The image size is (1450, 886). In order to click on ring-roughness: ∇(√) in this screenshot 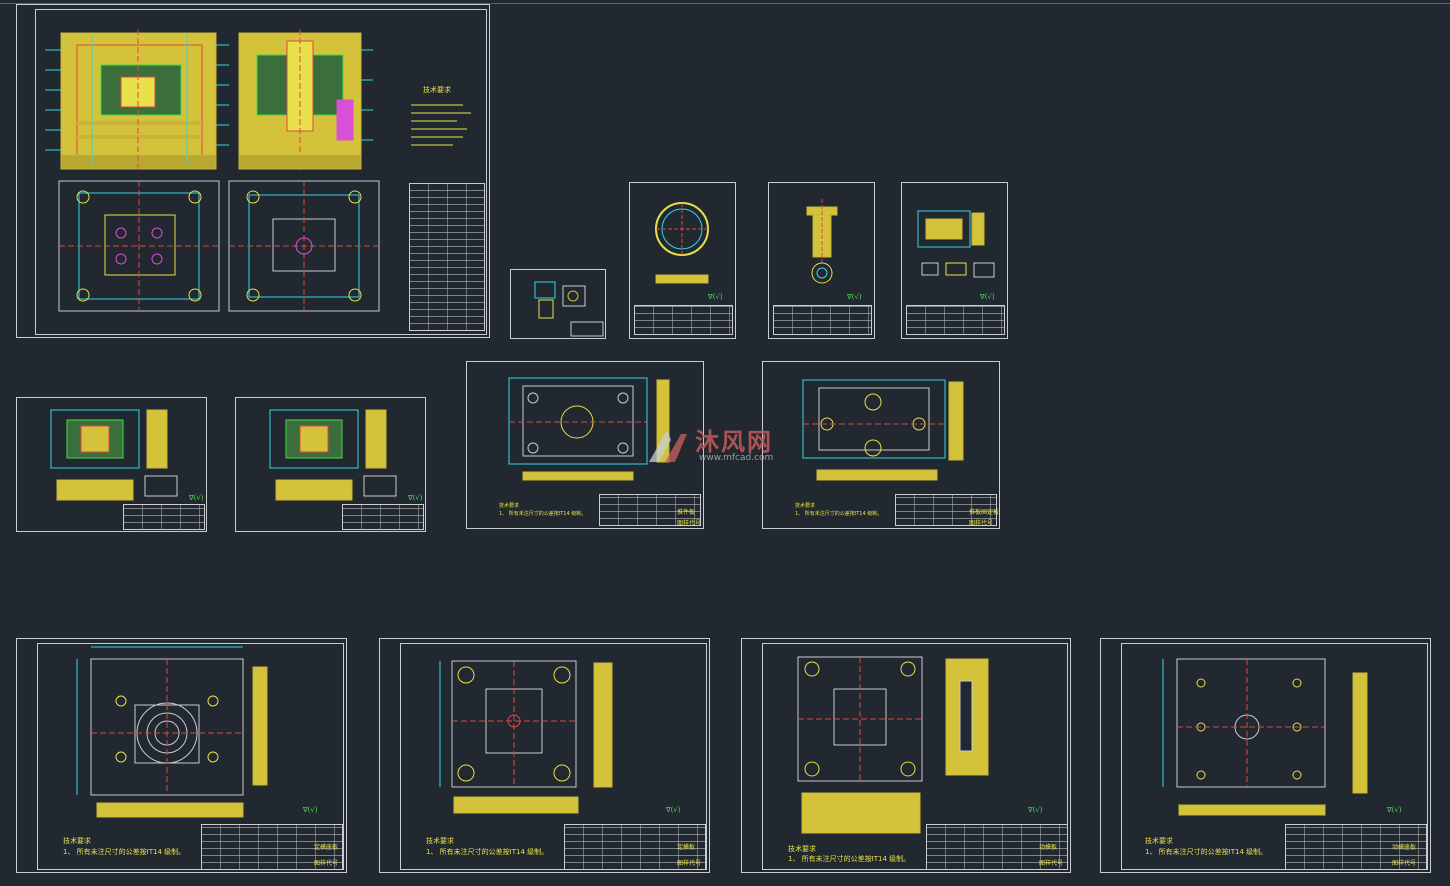, I will do `click(715, 297)`.